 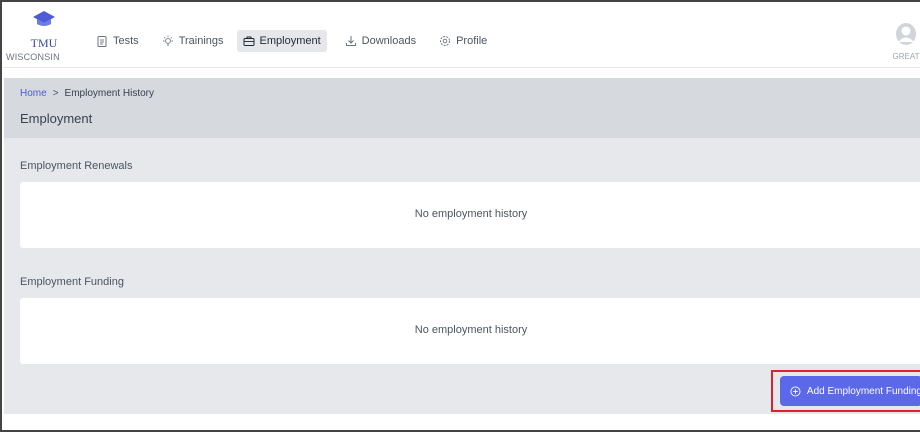 I want to click on nav-item-downloads: Downloads, so click(x=380, y=41).